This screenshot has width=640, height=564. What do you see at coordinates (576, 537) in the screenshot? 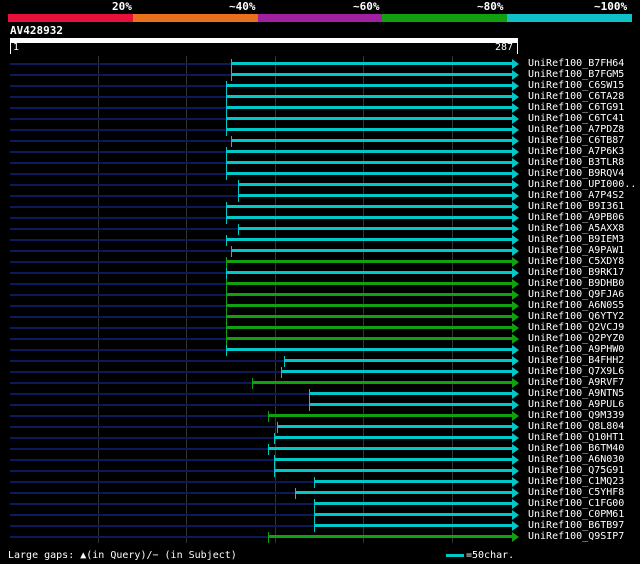
I see `hit-label: UniRef100_Q9SIP7` at bounding box center [576, 537].